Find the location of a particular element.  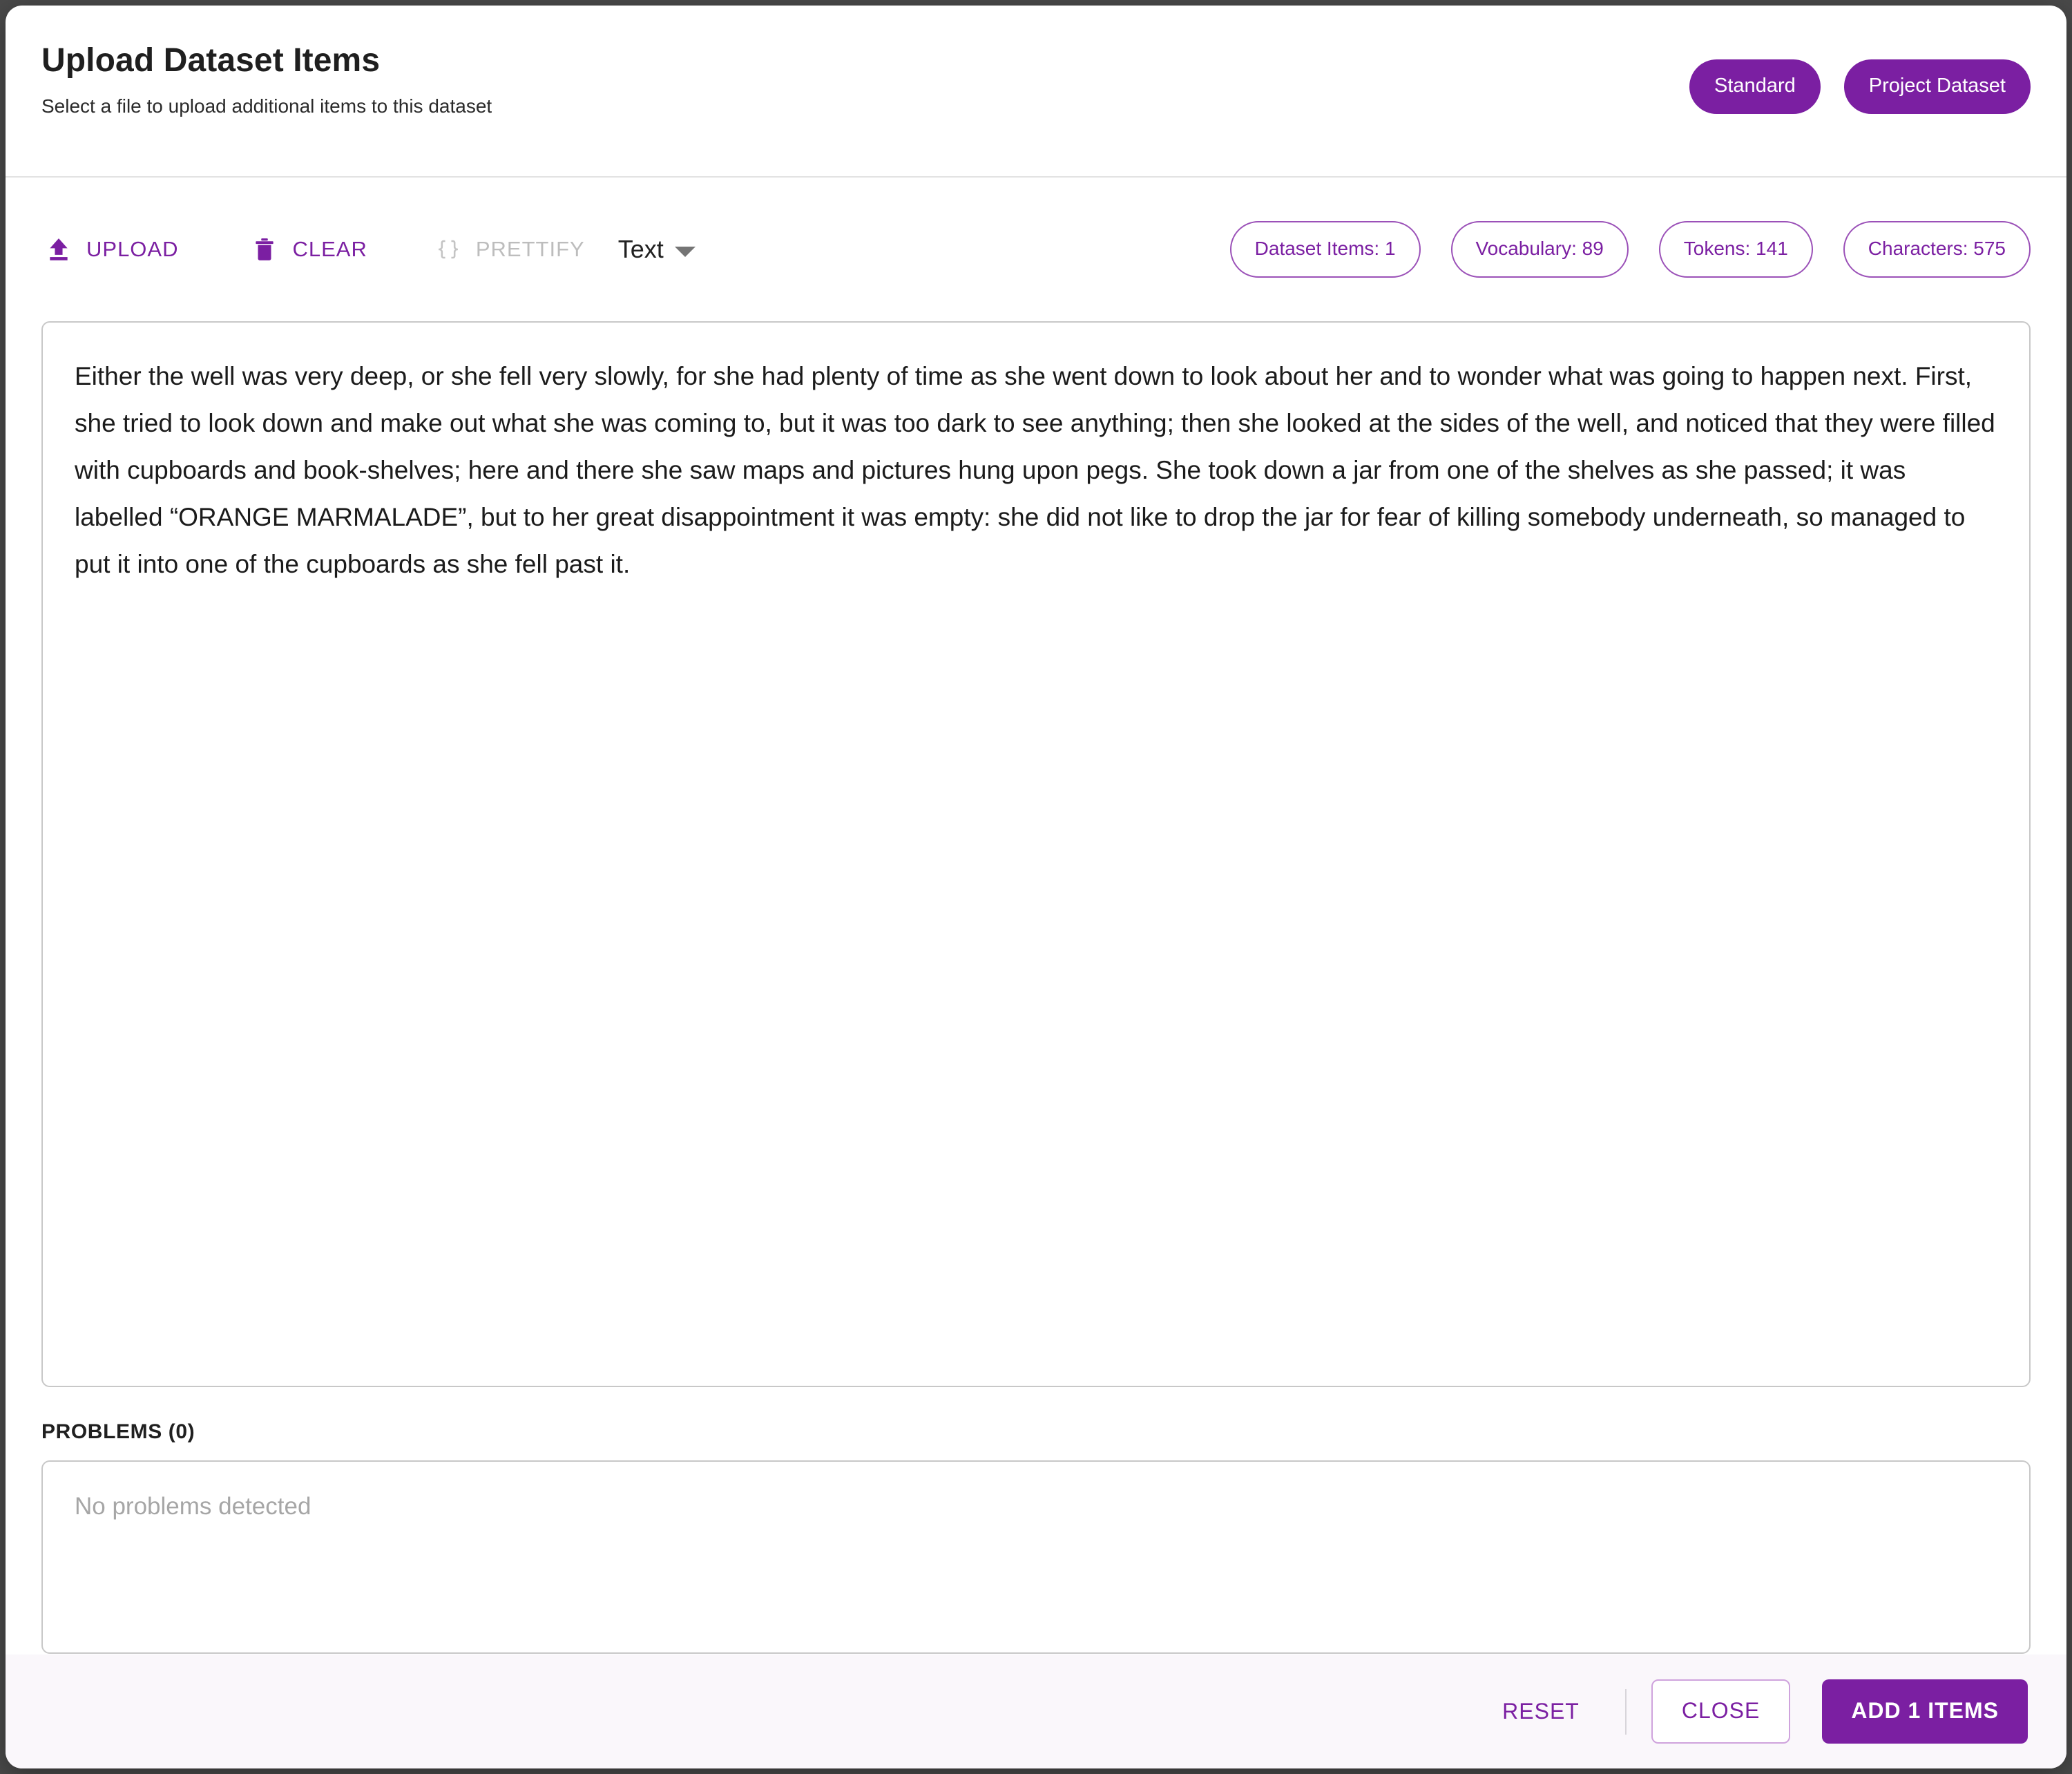

braces-icon is located at coordinates (448, 250).